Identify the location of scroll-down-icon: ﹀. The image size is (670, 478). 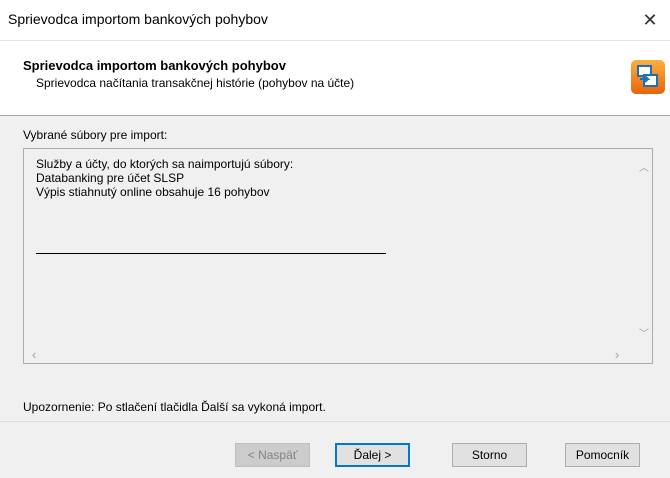
(644, 332).